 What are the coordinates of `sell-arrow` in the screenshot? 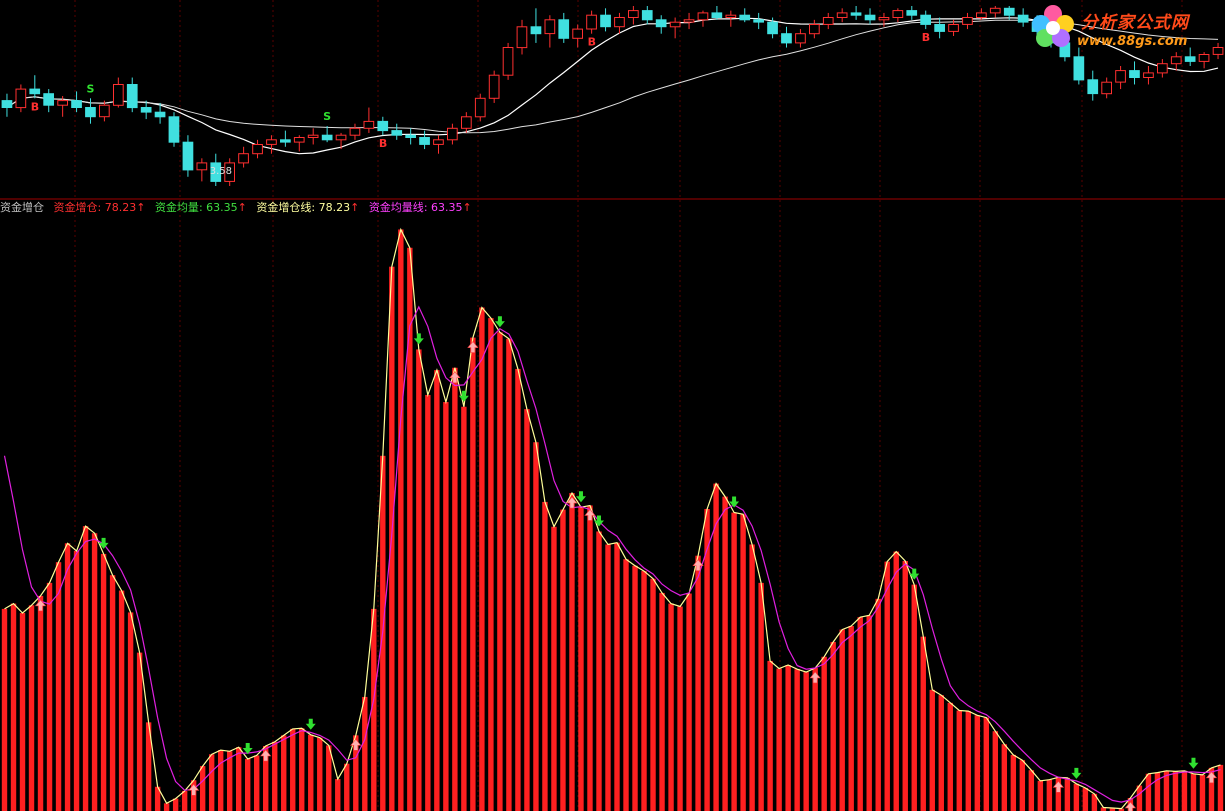 It's located at (310, 724).